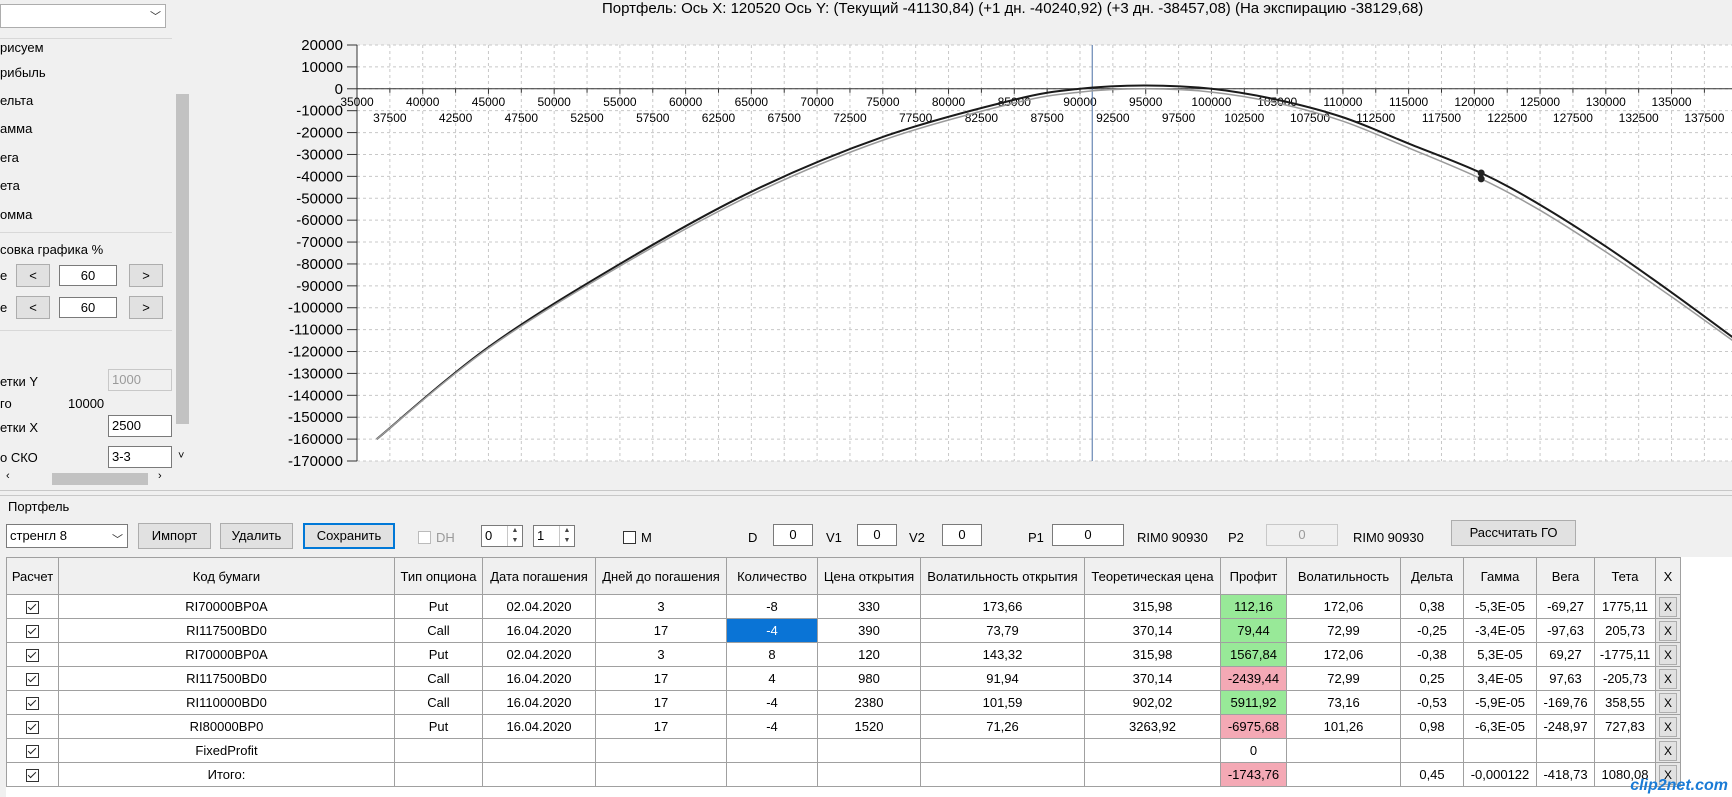 This screenshot has height=797, width=1732. Describe the element at coordinates (1152, 702) in the screenshot. I see `cell-theor: 902,02` at that location.